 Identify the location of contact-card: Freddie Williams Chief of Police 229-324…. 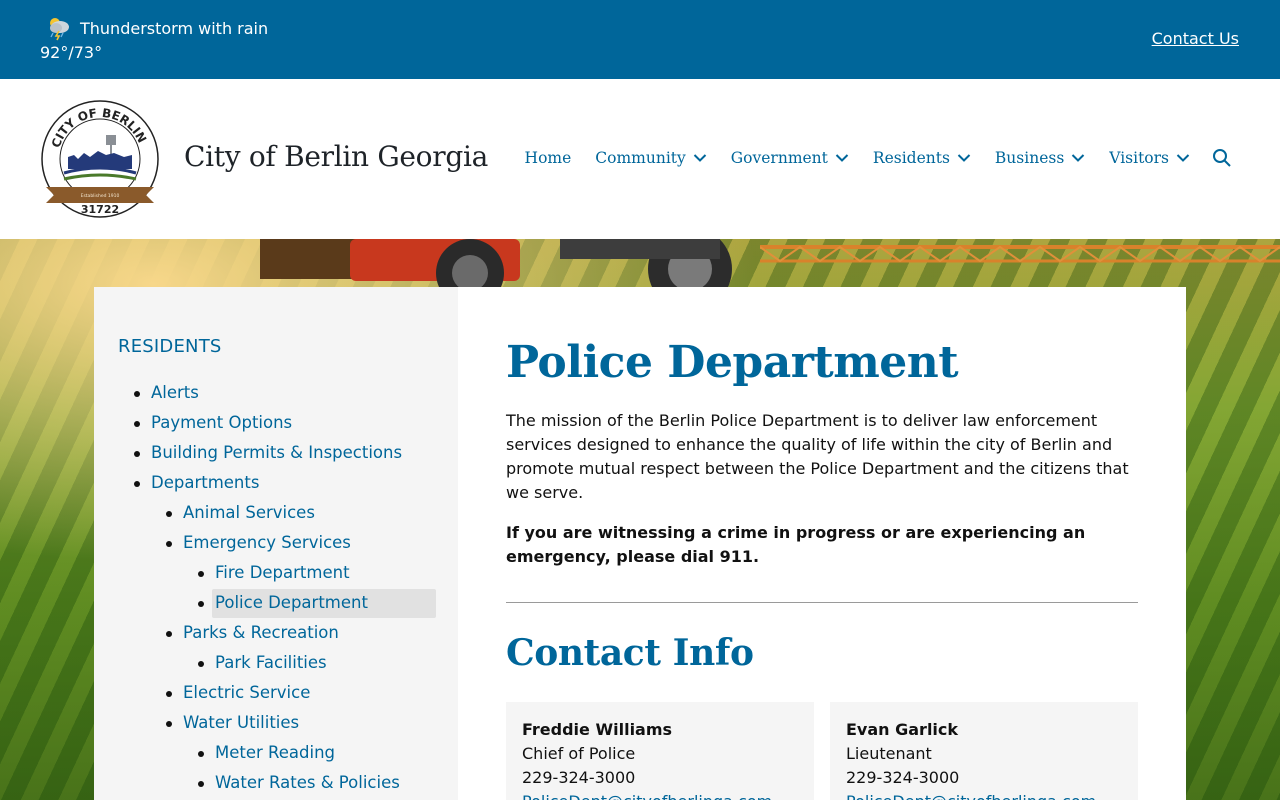
(660, 751).